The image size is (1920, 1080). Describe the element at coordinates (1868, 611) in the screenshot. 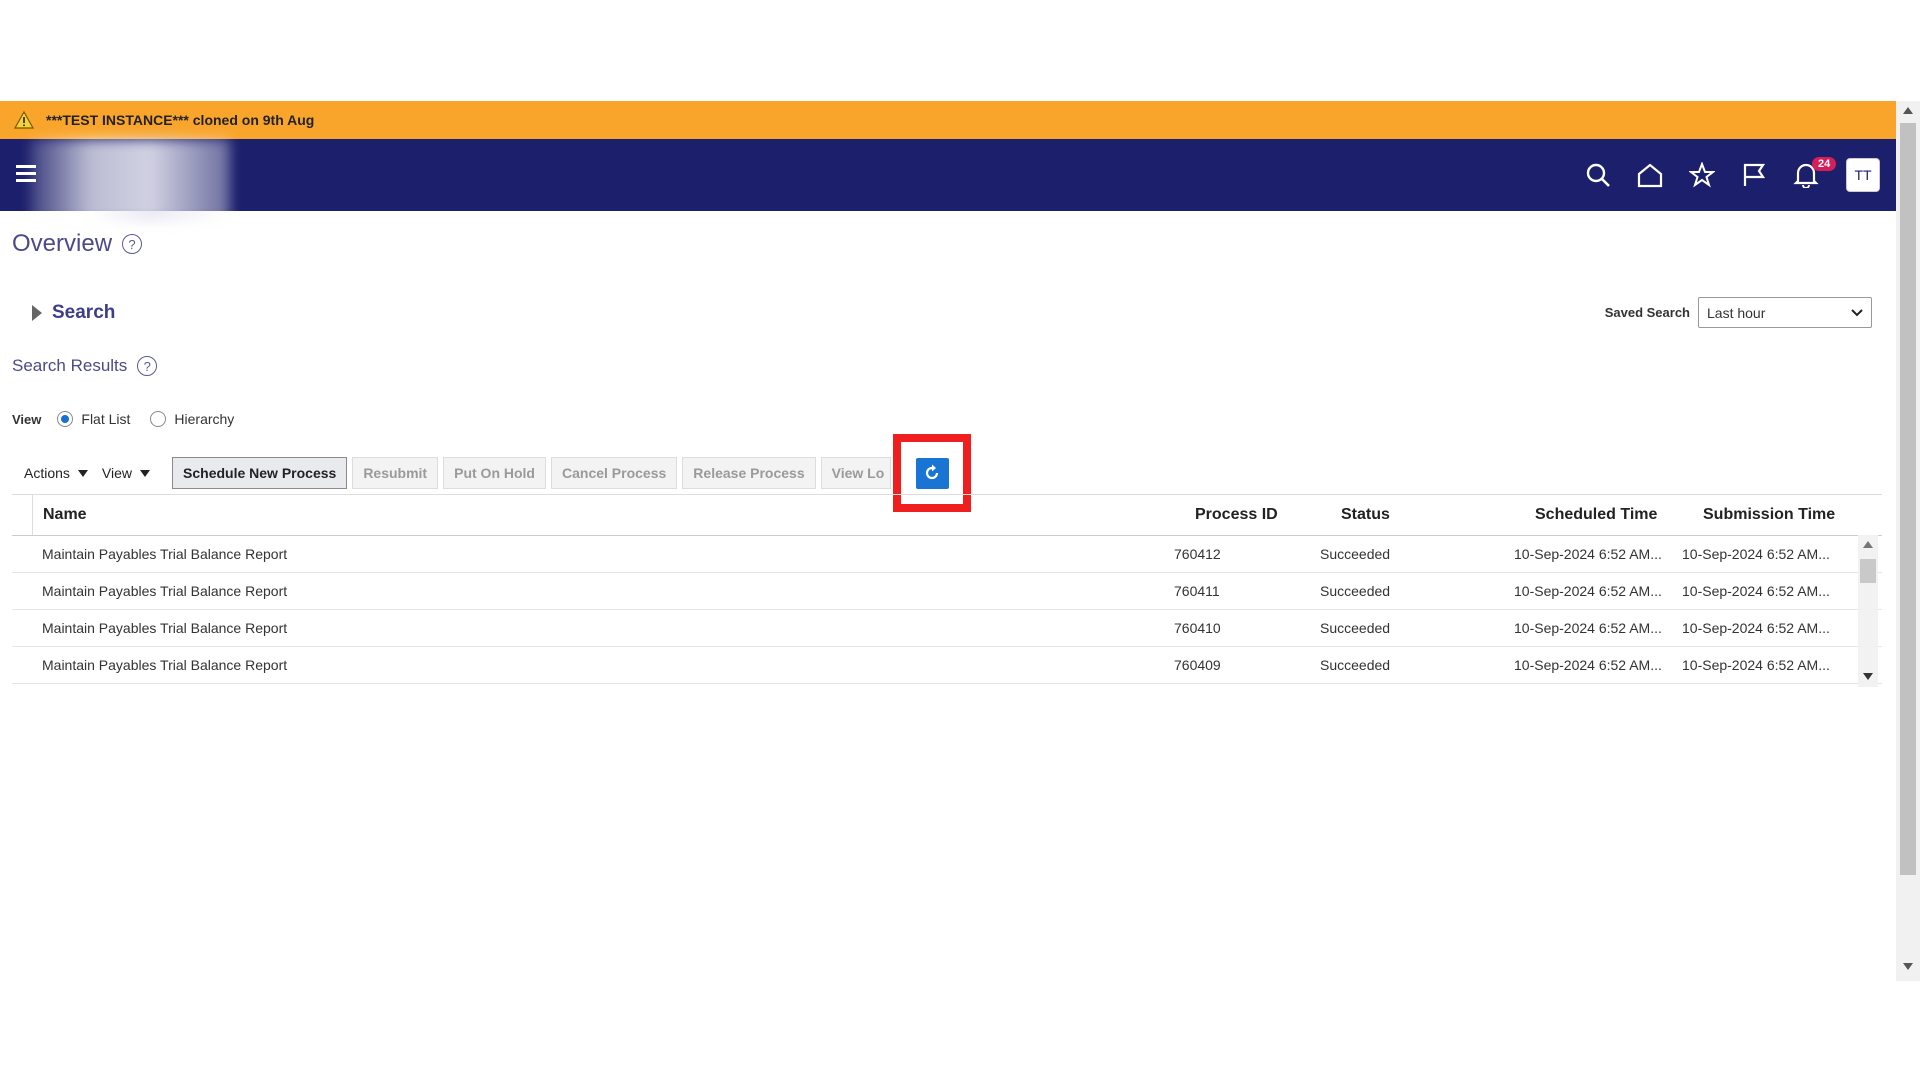

I see `table-scrollbar` at that location.